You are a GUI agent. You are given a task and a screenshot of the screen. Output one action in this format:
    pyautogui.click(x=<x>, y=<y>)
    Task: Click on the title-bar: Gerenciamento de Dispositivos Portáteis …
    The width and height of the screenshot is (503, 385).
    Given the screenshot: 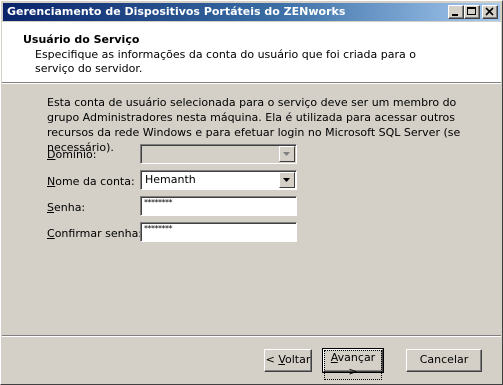 What is the action you would take?
    pyautogui.click(x=251, y=12)
    